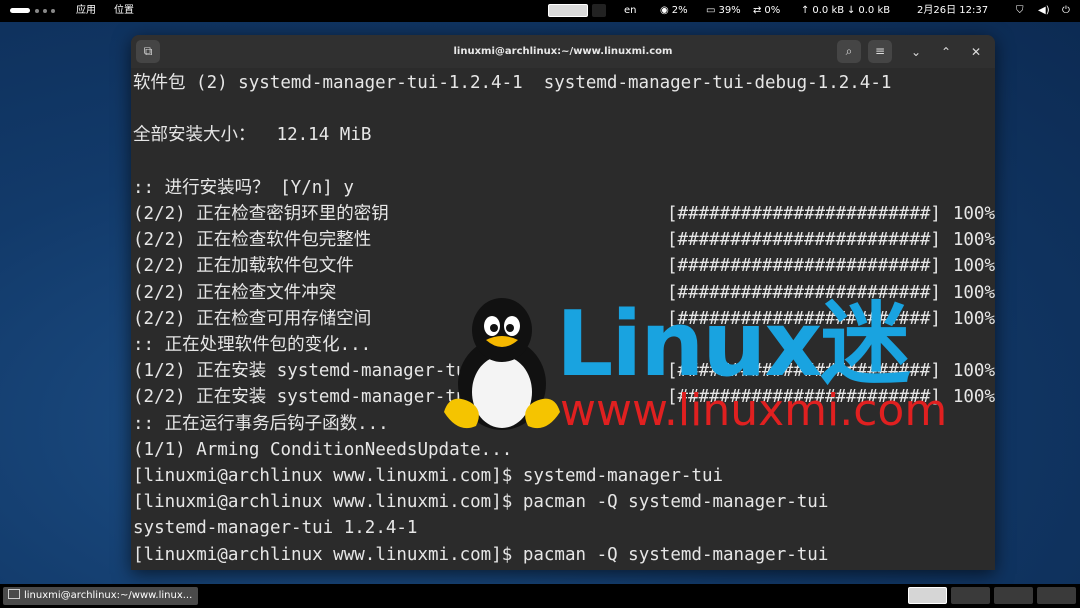 Image resolution: width=1080 pixels, height=608 pixels. I want to click on menu-button: ≡, so click(880, 51).